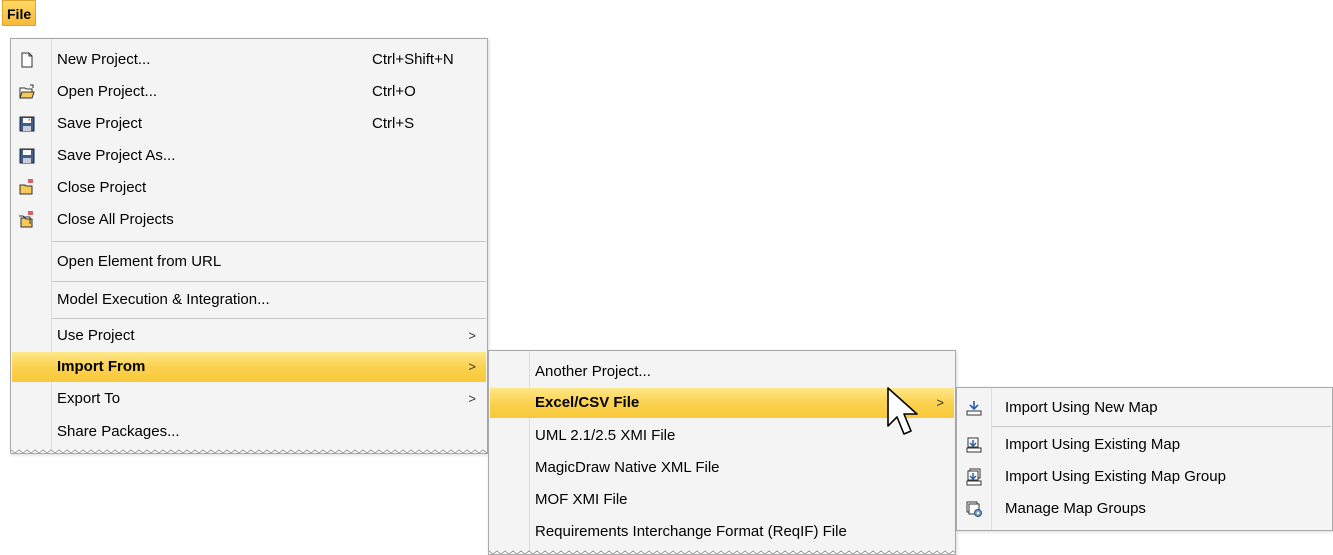 This screenshot has width=1333, height=555. What do you see at coordinates (605, 435) in the screenshot?
I see `uml-xmi-file-label: UML 2.1/2.5 XMI File` at bounding box center [605, 435].